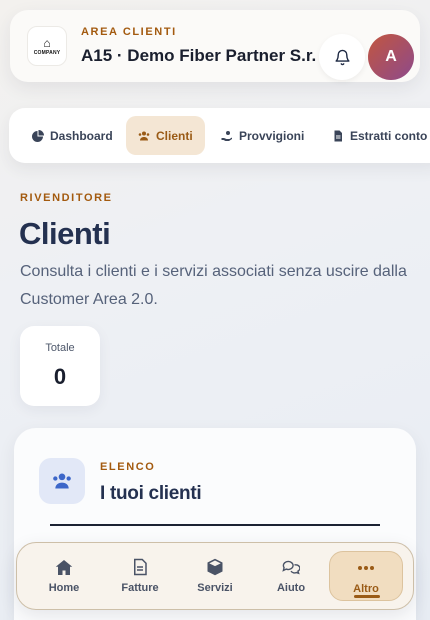  What do you see at coordinates (64, 588) in the screenshot?
I see `nav-label: Home` at bounding box center [64, 588].